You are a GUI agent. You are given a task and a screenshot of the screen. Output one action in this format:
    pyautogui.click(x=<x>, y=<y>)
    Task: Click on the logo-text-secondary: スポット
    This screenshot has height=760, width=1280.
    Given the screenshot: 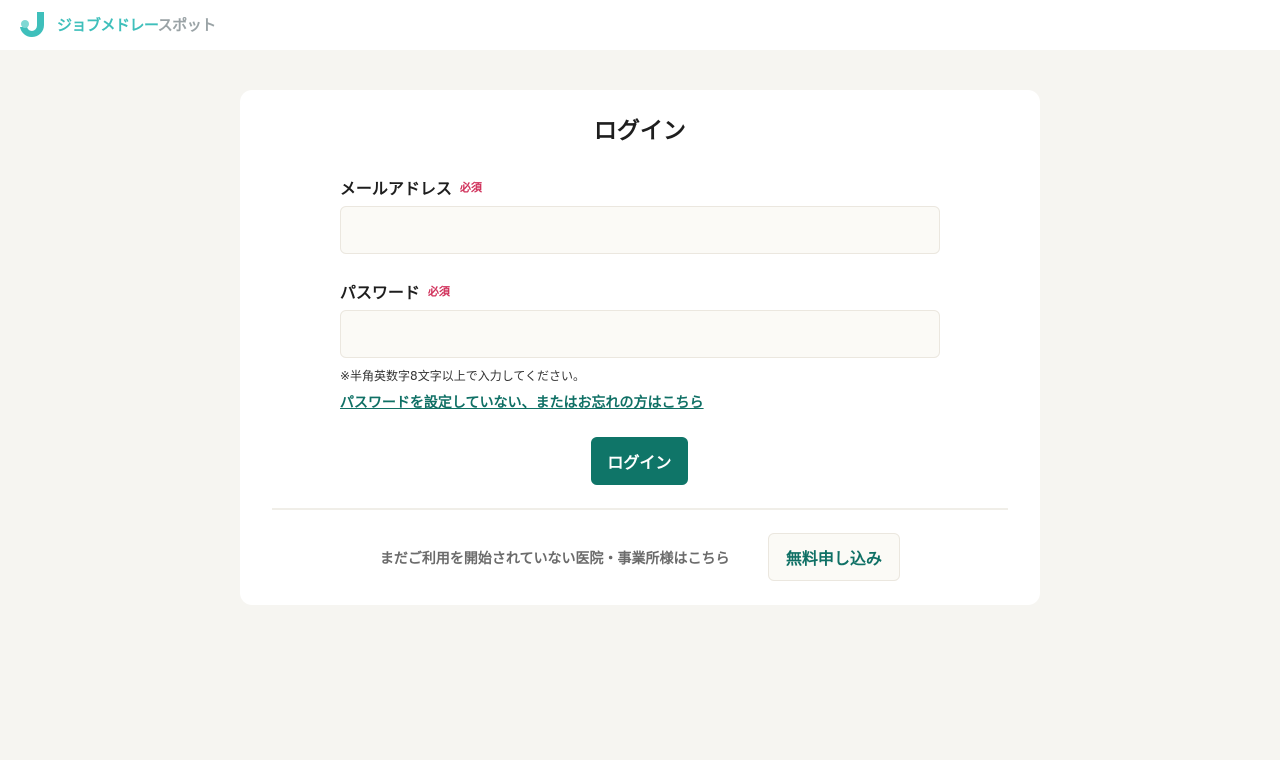 What is the action you would take?
    pyautogui.click(x=187, y=25)
    